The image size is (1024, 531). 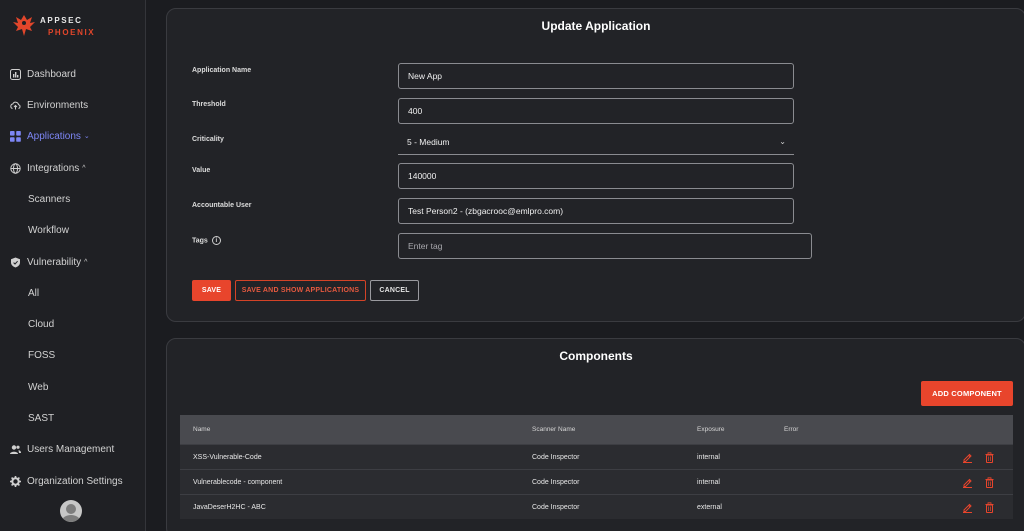 What do you see at coordinates (211, 290) in the screenshot?
I see `save-button: SAVE` at bounding box center [211, 290].